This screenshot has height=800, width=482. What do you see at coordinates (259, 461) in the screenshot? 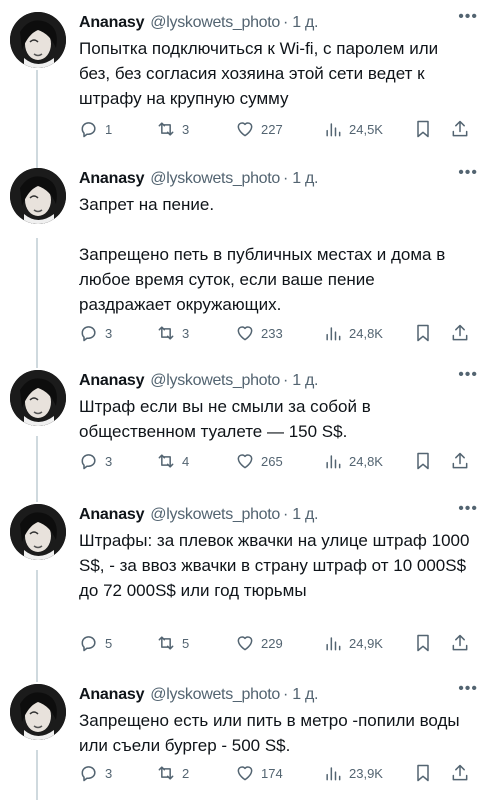
I see `like-button: 265` at bounding box center [259, 461].